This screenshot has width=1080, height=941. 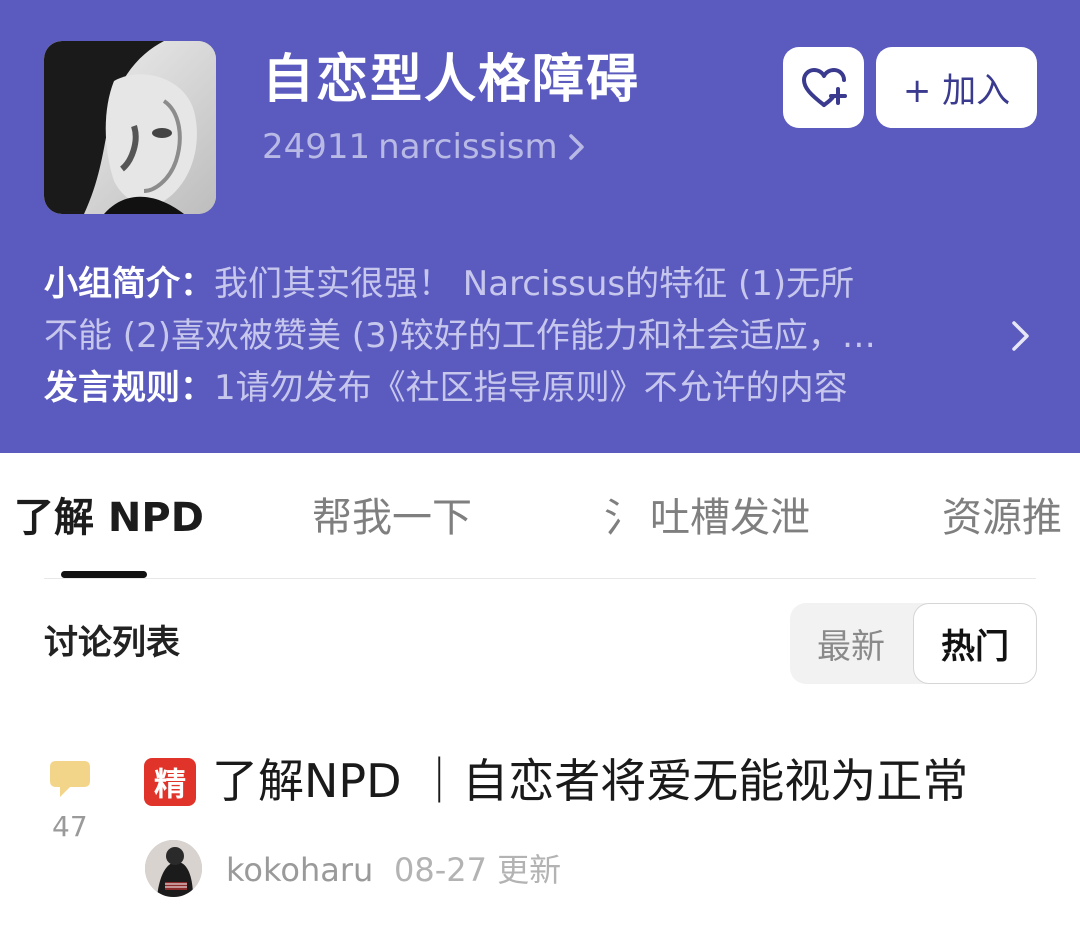 I want to click on author-name: kokoharu, so click(x=299, y=870).